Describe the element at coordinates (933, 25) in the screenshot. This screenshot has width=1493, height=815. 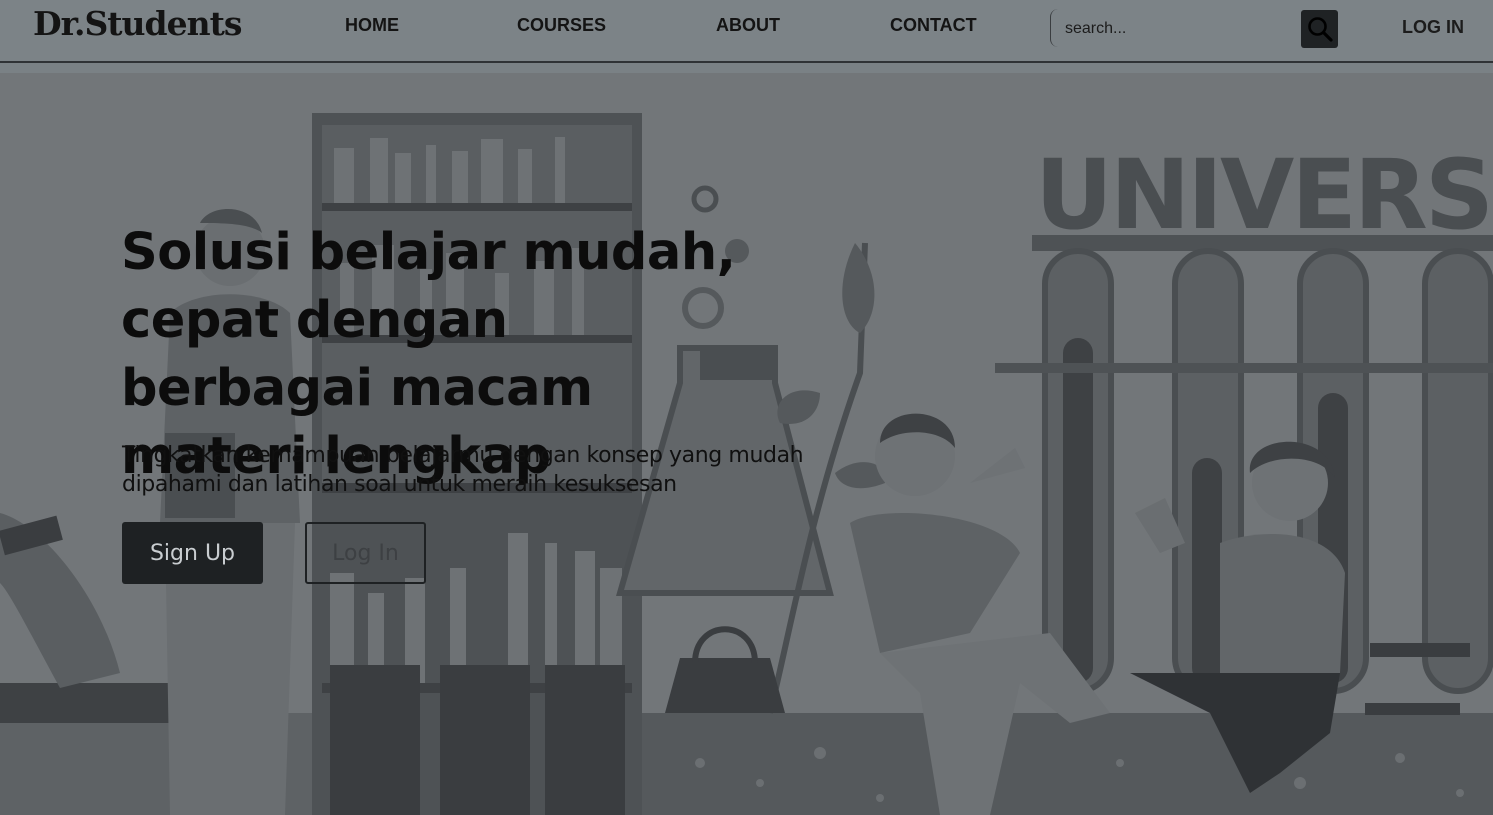
I see `nav-contact: CONTACT` at that location.